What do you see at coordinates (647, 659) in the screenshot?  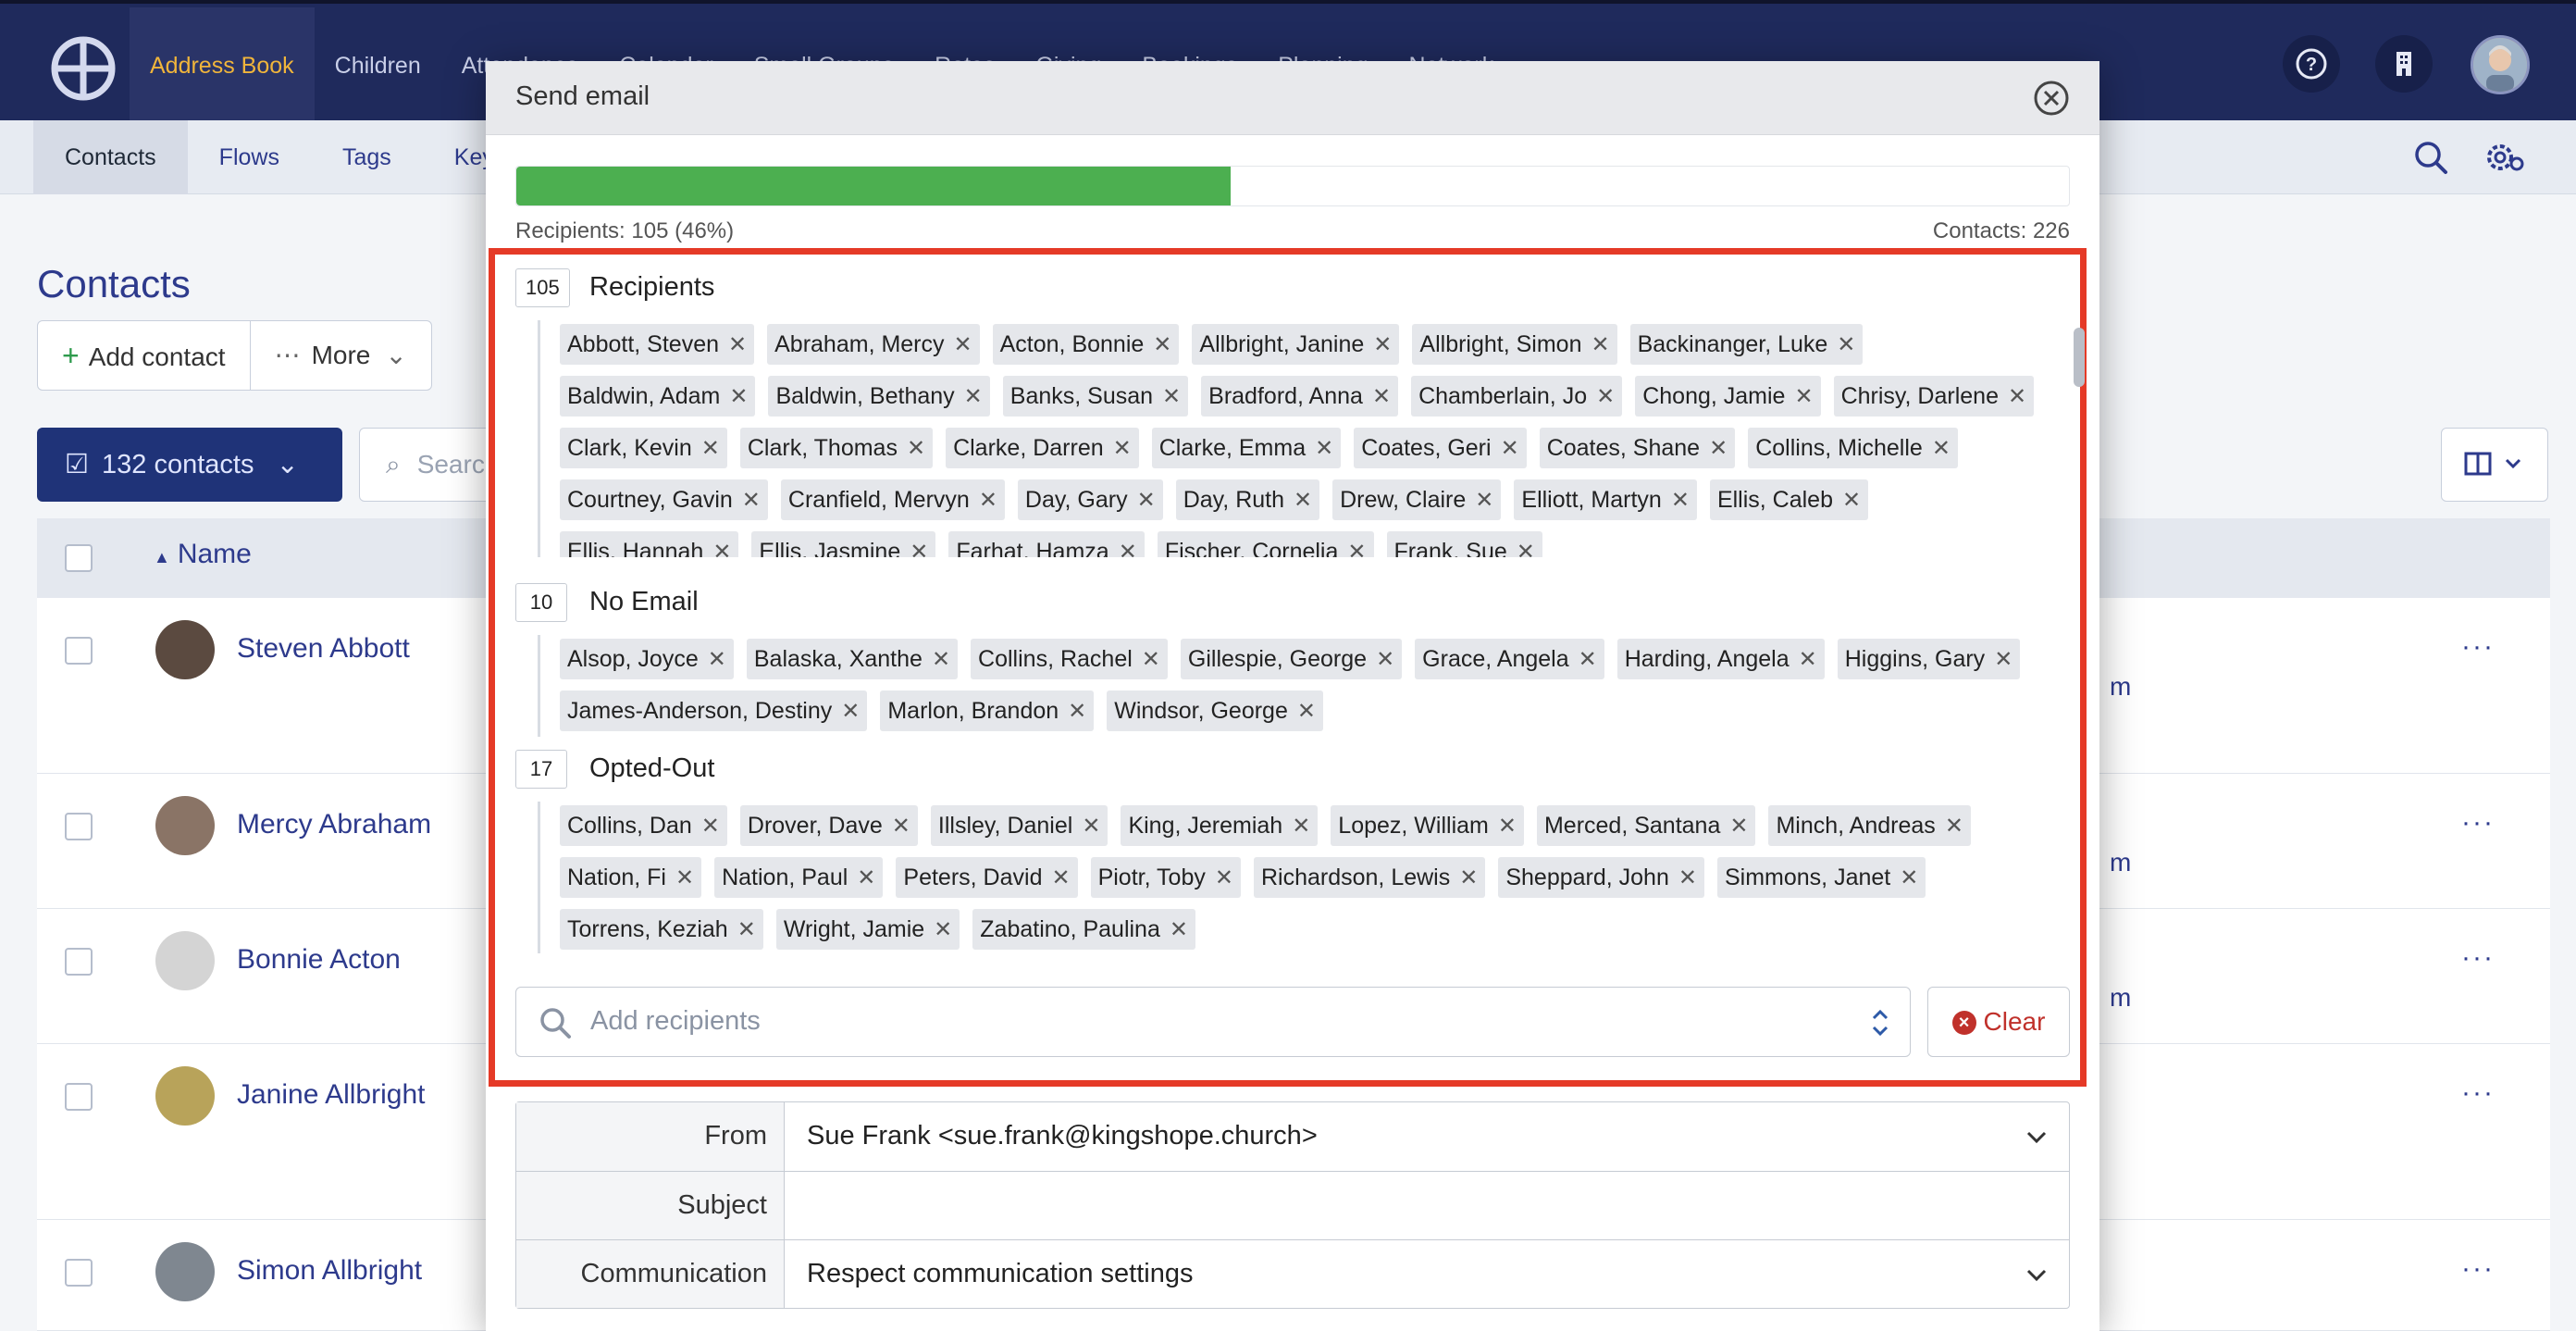 I see `recipient-chip: Alsop, Joyce ✕` at bounding box center [647, 659].